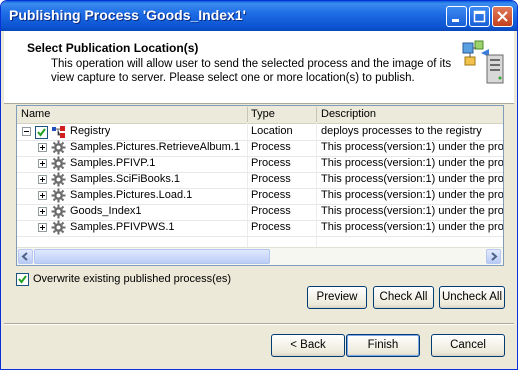 The height and width of the screenshot is (370, 518). I want to click on publish-to-server-icon, so click(483, 62).